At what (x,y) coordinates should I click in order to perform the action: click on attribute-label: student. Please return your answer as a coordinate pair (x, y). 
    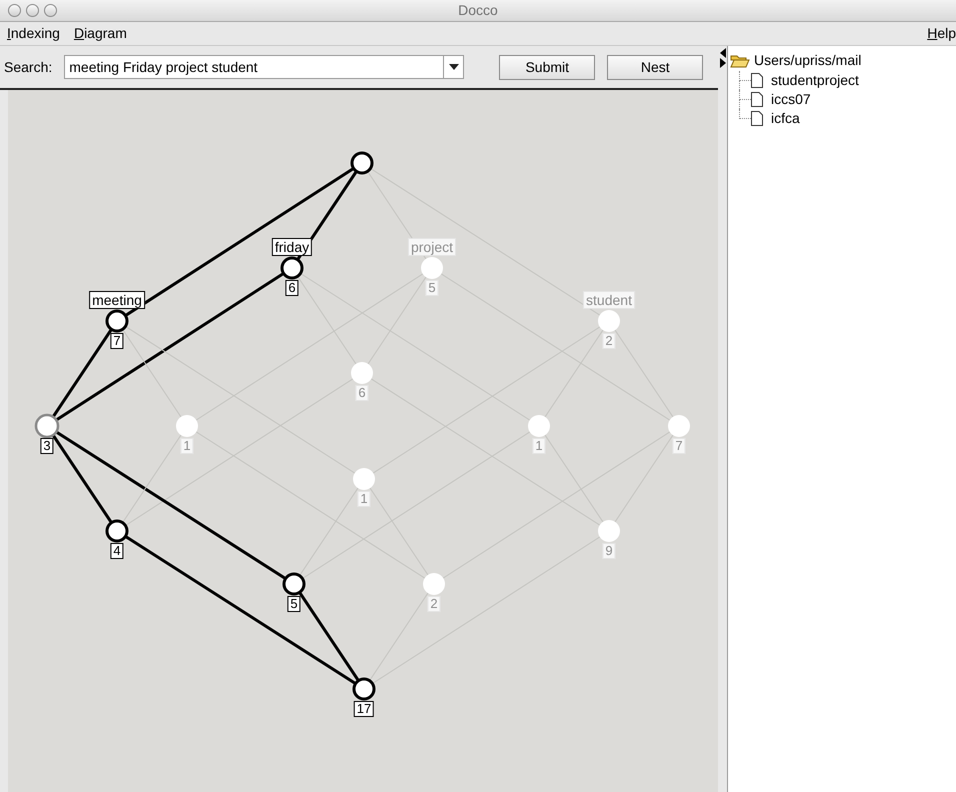
    Looking at the image, I should click on (609, 300).